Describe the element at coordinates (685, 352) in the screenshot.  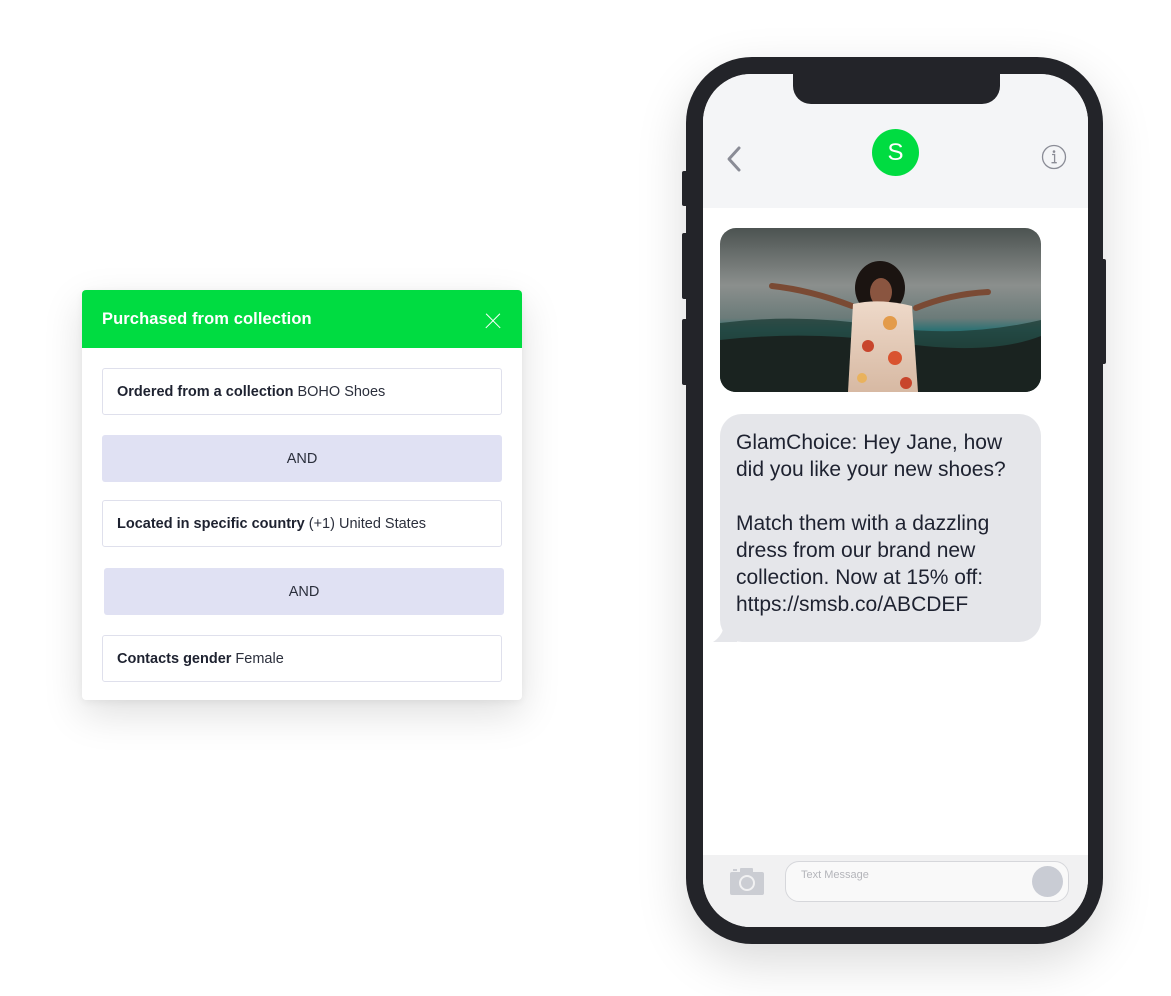
I see `phone-volume-down` at that location.